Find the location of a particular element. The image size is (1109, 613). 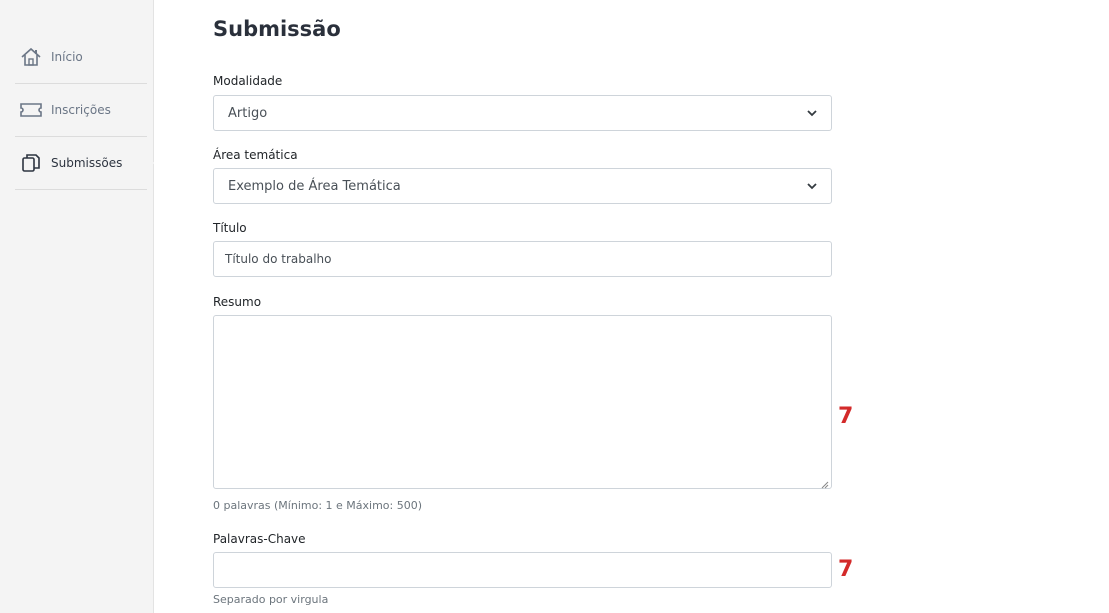

modalidade-select: Artigo is located at coordinates (522, 113).